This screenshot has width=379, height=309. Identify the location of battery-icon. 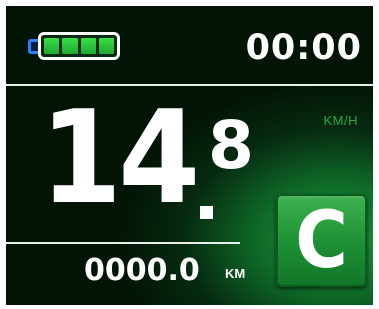
(76, 47).